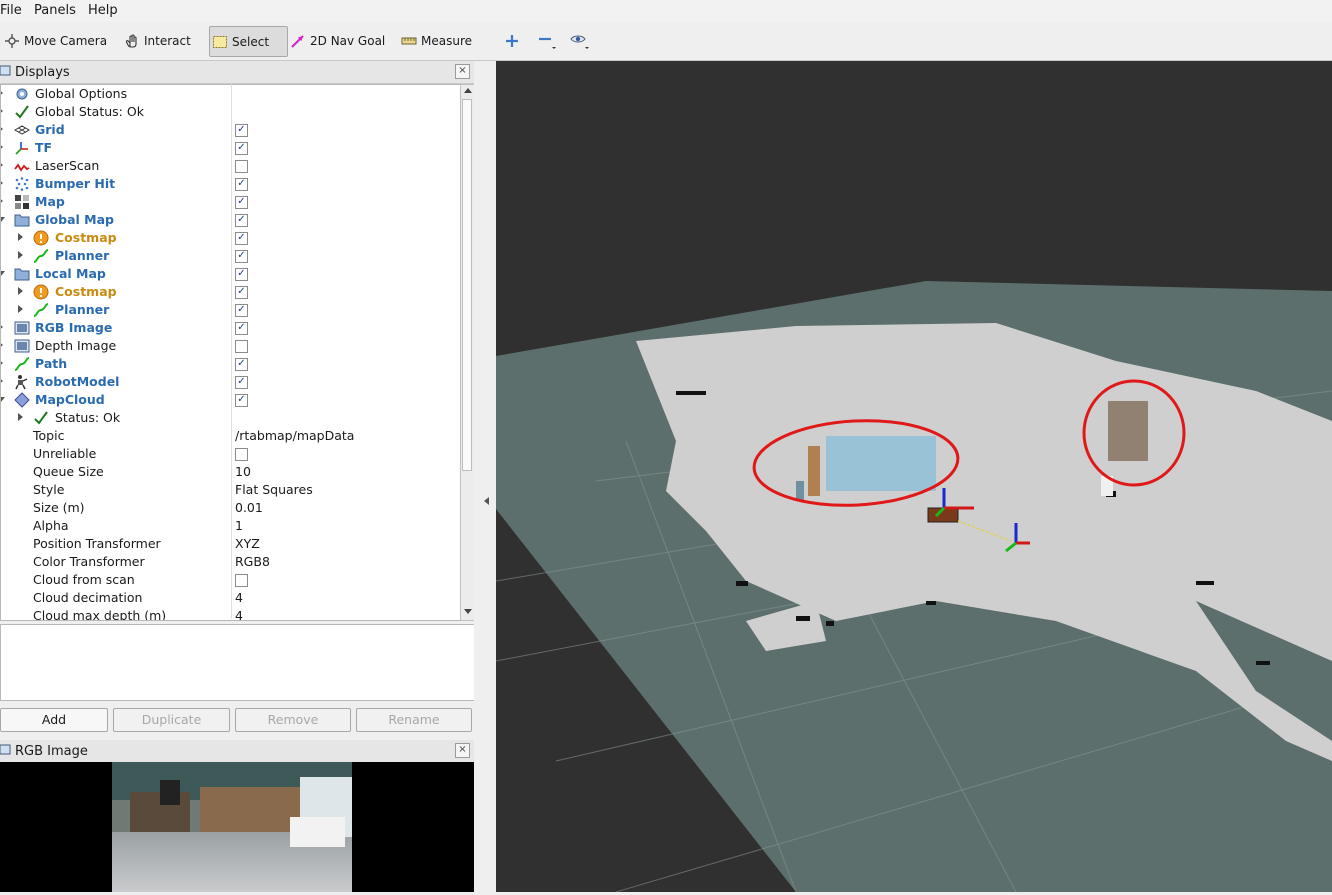 The width and height of the screenshot is (1332, 895). What do you see at coordinates (171, 720) in the screenshot?
I see `duplicate-button: Duplicate` at bounding box center [171, 720].